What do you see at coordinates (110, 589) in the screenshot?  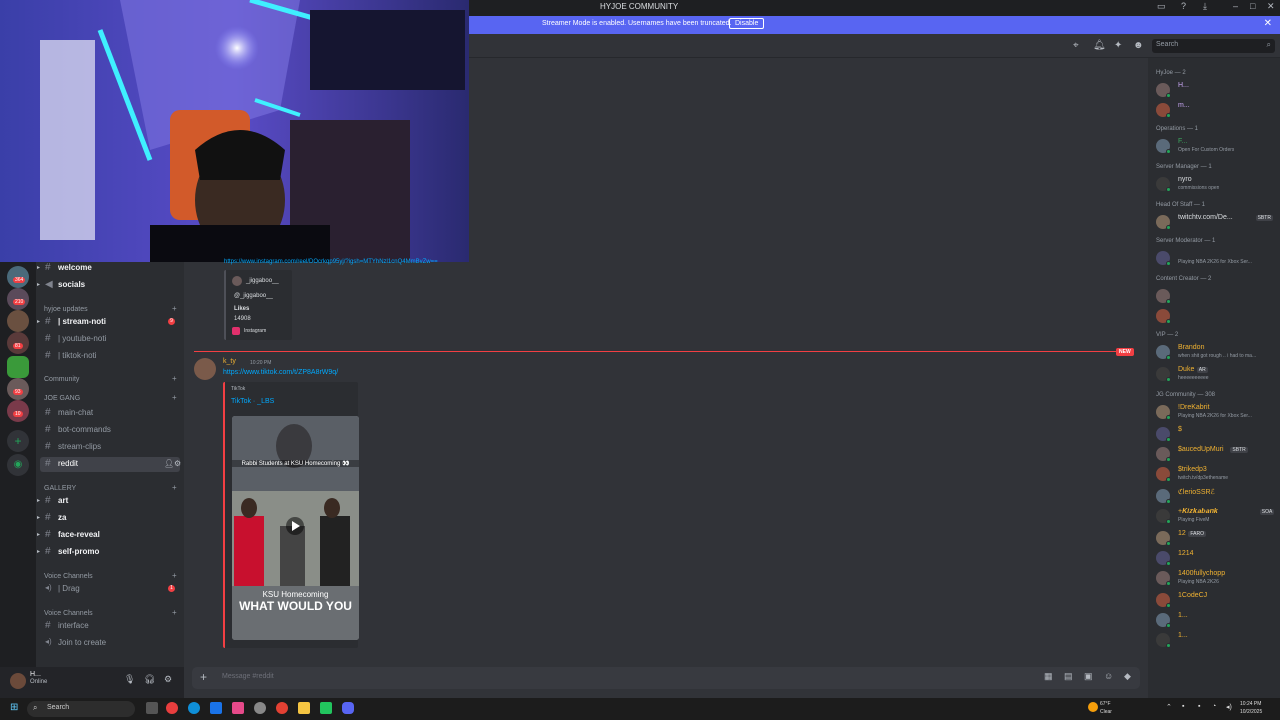 I see `voice-channel-drag: ◂) | Drag 1` at bounding box center [110, 589].